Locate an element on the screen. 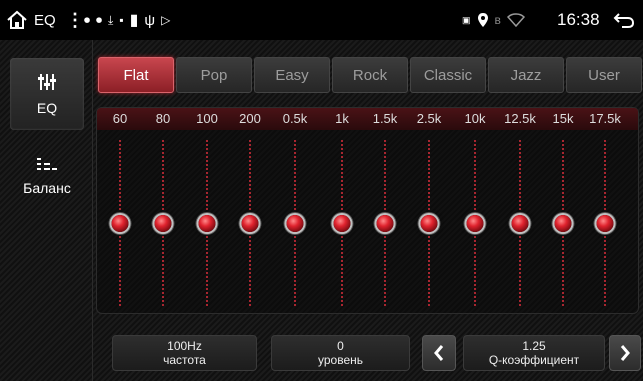 The width and height of the screenshot is (643, 381). storage-icon: ▪ is located at coordinates (121, 20).